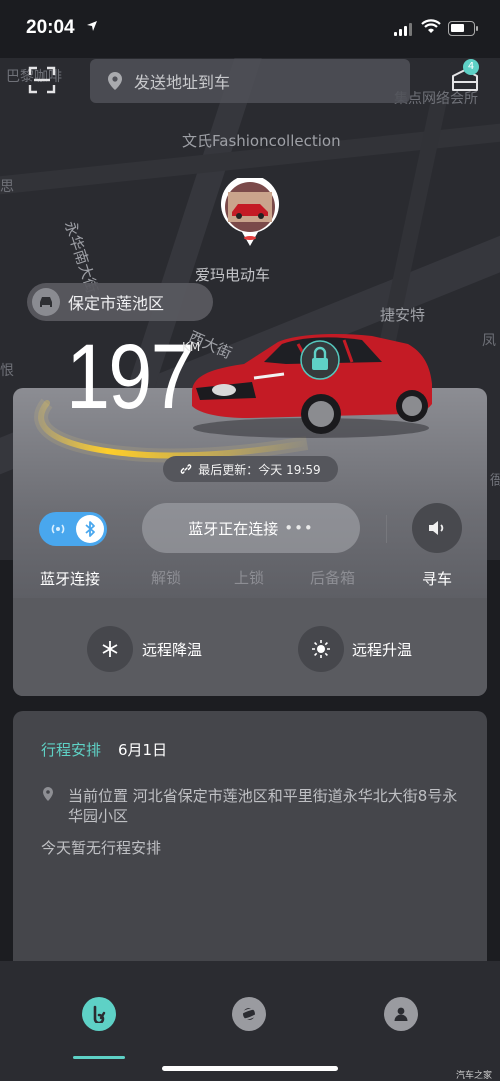 This screenshot has height=1081, width=500. I want to click on loading-dots-icon: •••, so click(299, 528).